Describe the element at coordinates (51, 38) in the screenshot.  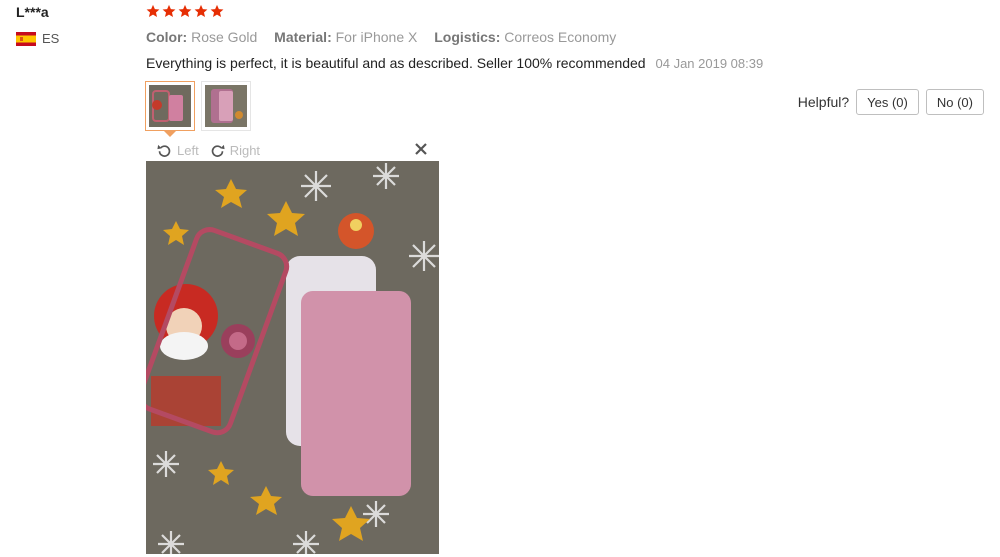
I see `country-code: ES` at that location.